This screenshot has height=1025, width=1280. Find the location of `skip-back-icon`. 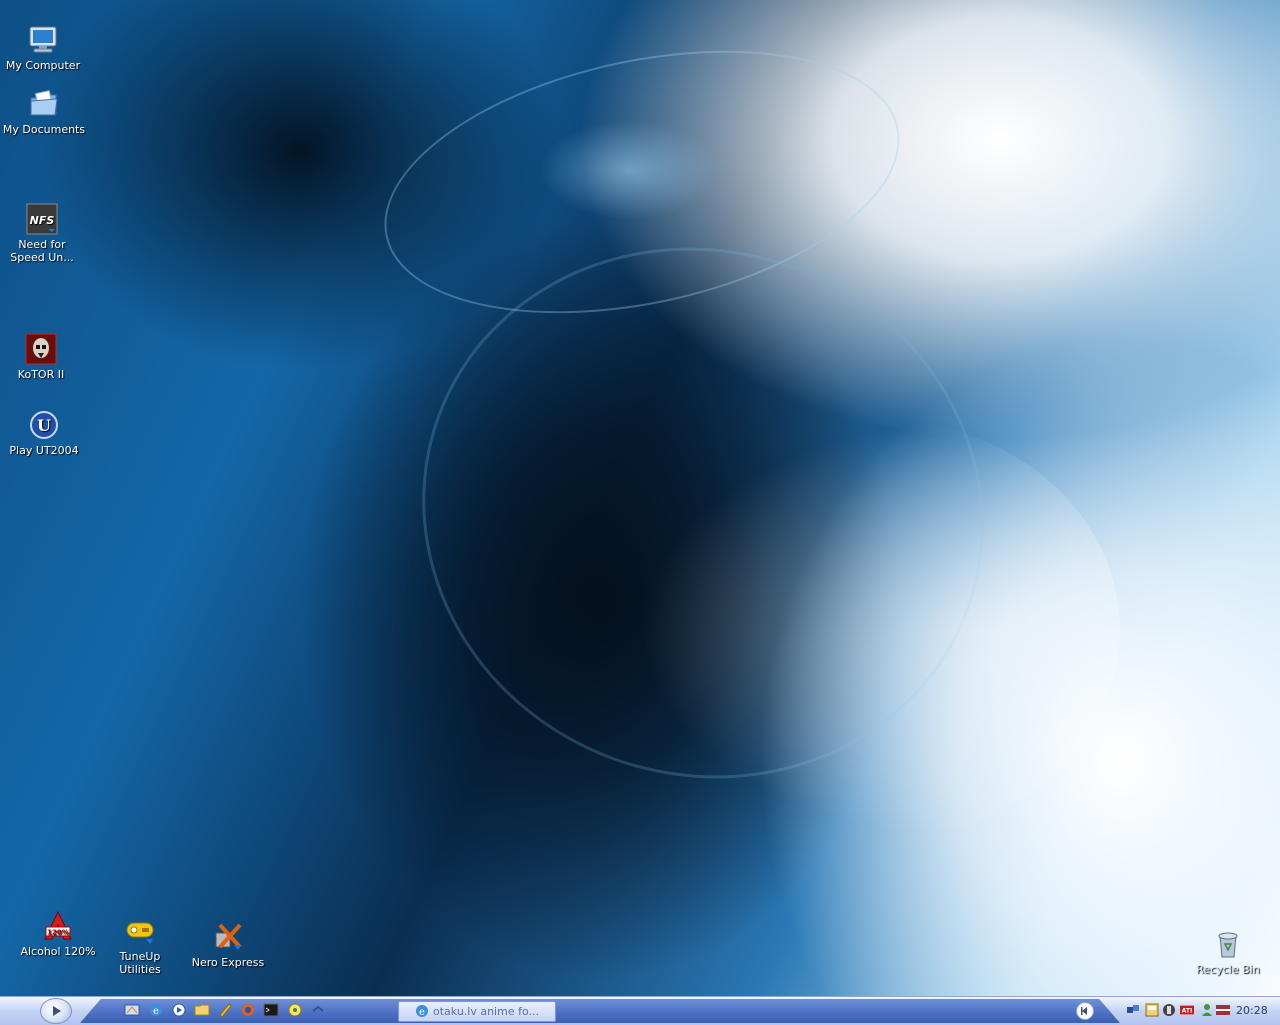

skip-back-icon is located at coordinates (1084, 1011).